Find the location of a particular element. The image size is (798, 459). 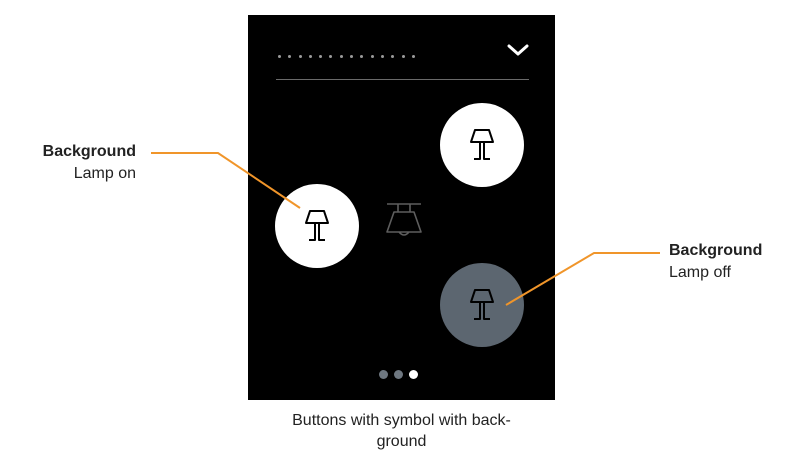

ceiling-lamp-icon is located at coordinates (404, 221).